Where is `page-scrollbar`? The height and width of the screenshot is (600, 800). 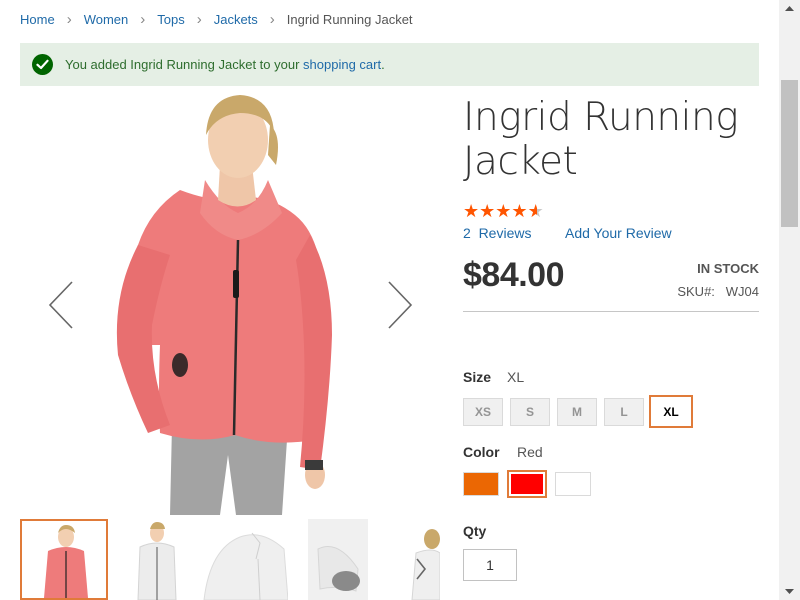
page-scrollbar is located at coordinates (789, 300).